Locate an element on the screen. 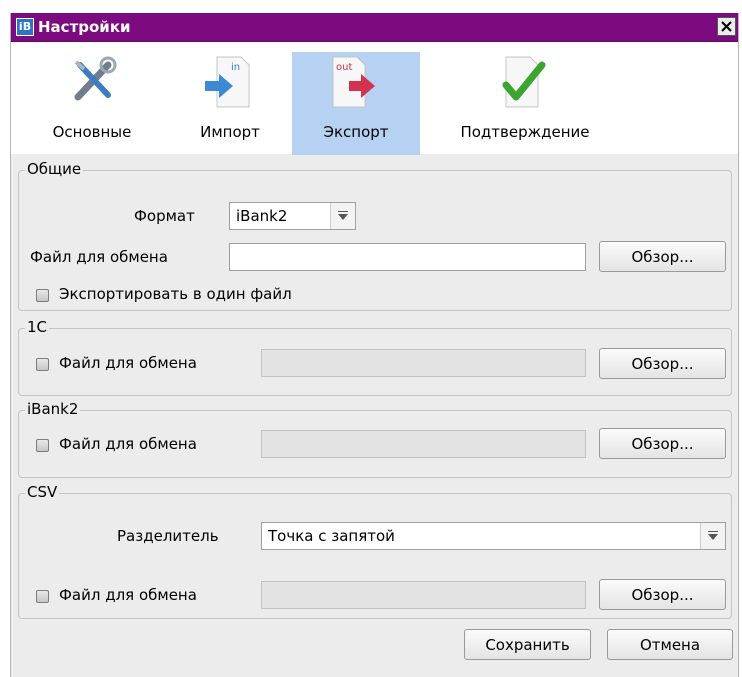 The width and height of the screenshot is (742, 677). app-icon: iB is located at coordinates (25, 27).